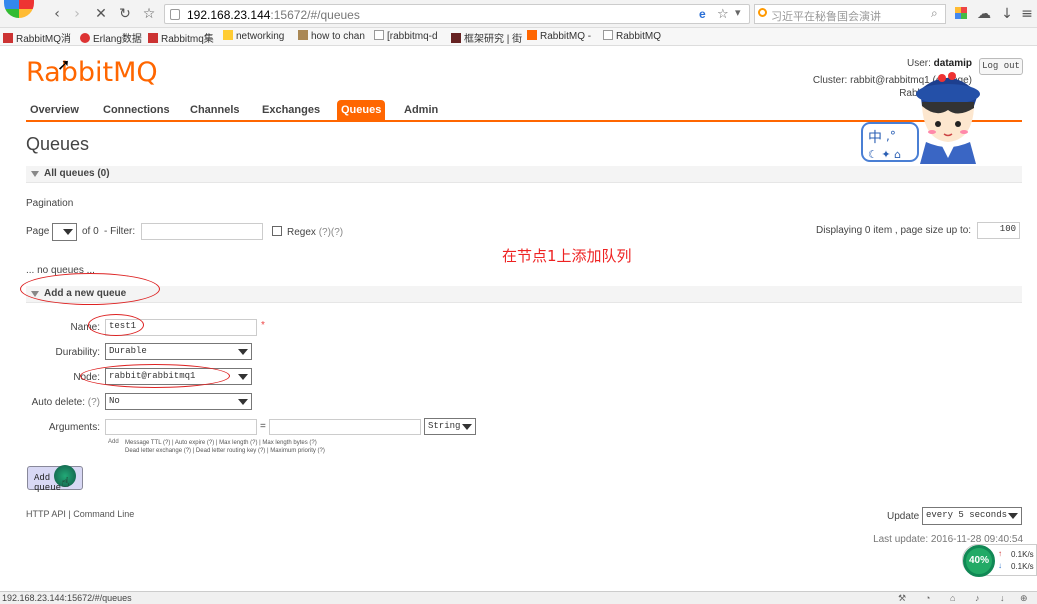 The width and height of the screenshot is (1037, 604). What do you see at coordinates (291, 110) in the screenshot?
I see `tab-exchanges: Exchanges` at bounding box center [291, 110].